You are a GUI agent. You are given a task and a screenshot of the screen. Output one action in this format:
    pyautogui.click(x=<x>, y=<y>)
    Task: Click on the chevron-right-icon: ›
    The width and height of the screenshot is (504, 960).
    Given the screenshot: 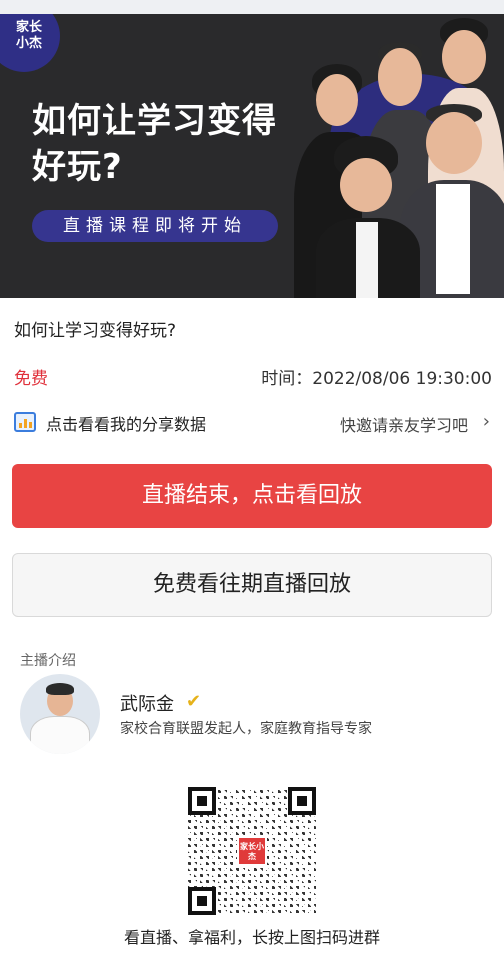 What is the action you would take?
    pyautogui.click(x=486, y=421)
    